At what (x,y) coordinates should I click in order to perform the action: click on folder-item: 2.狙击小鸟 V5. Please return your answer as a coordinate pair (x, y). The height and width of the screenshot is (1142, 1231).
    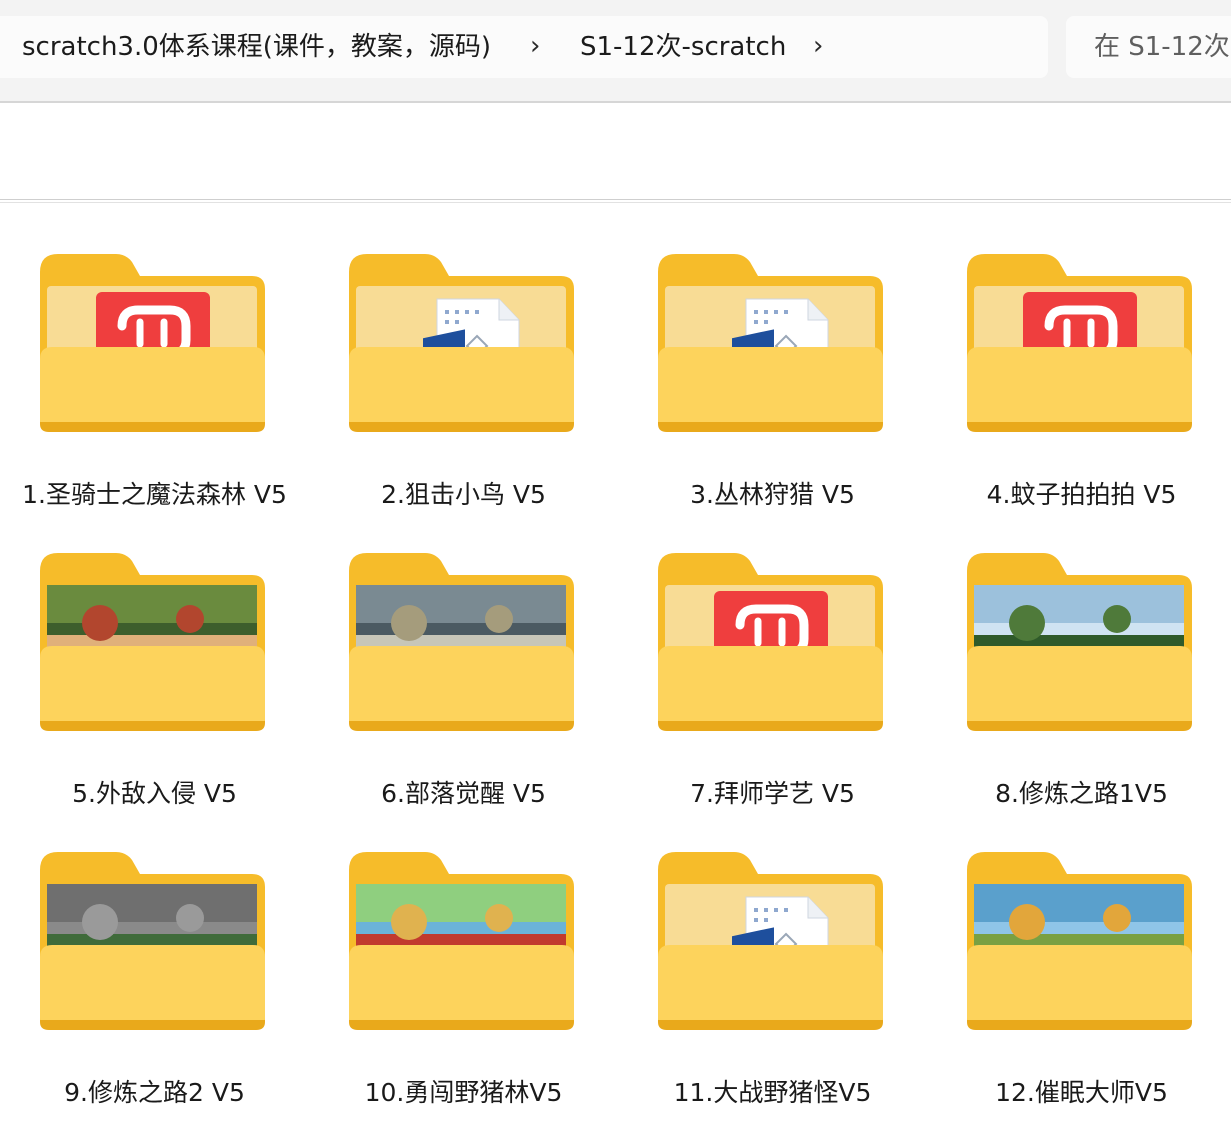
    Looking at the image, I should click on (463, 399).